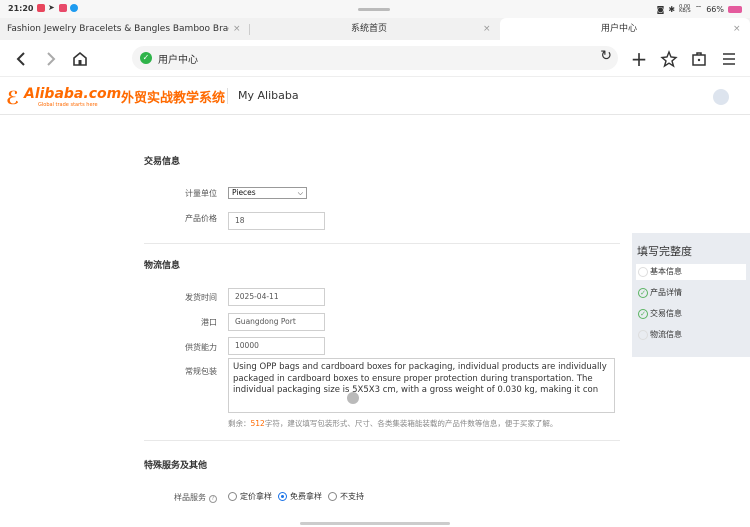  I want to click on nfc-icon: ◙, so click(660, 9).